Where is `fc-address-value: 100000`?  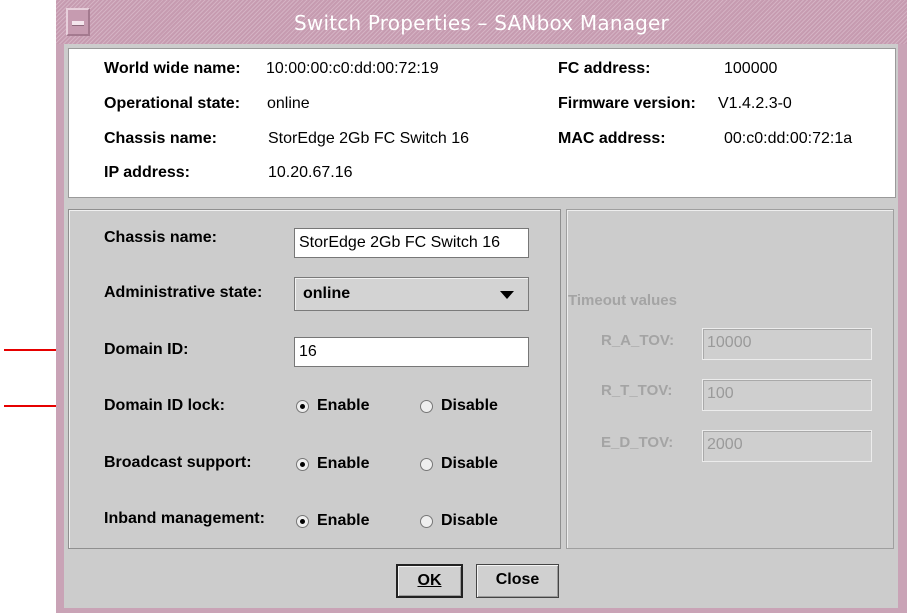
fc-address-value: 100000 is located at coordinates (751, 68).